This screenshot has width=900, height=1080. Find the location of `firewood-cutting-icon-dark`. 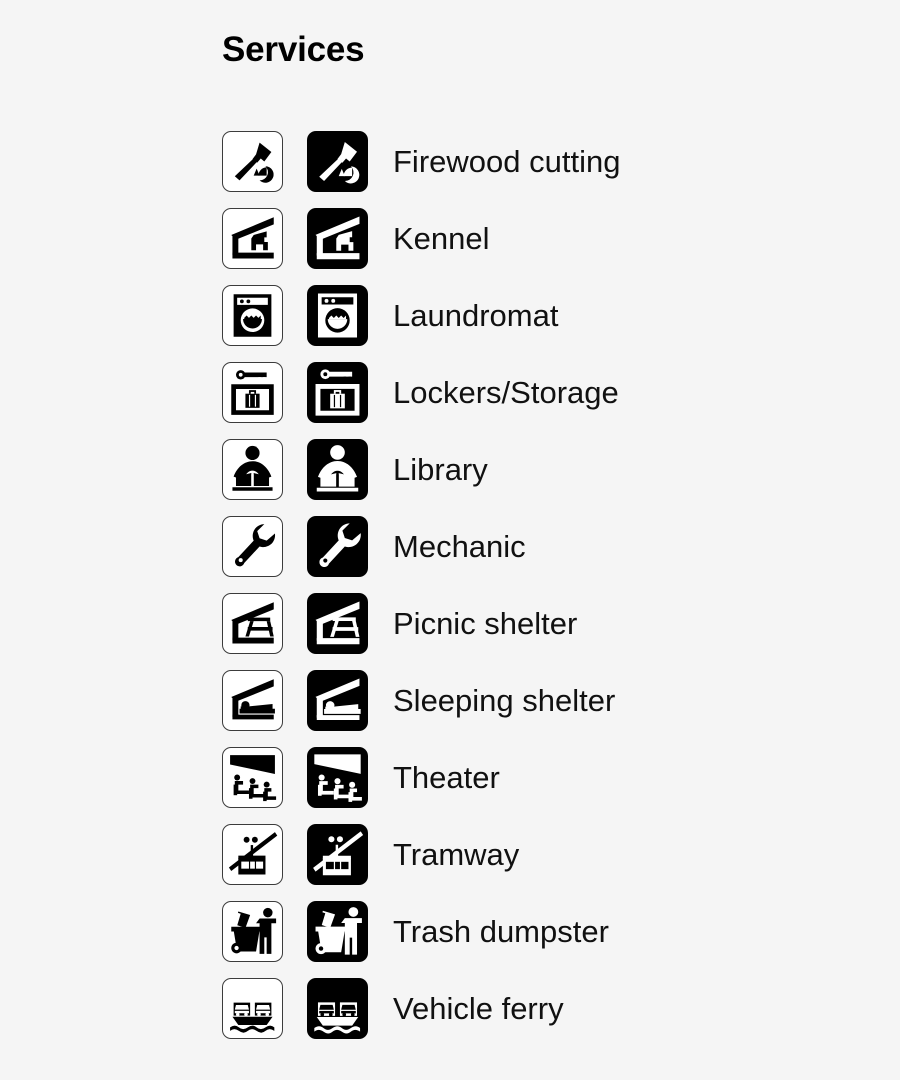

firewood-cutting-icon-dark is located at coordinates (337, 161).